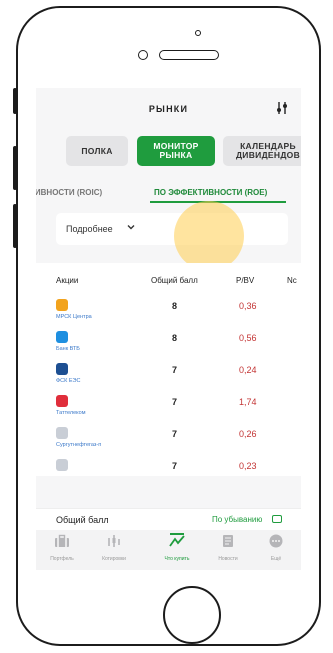 This screenshot has width=333, height=653. I want to click on sort-icon, so click(277, 519).